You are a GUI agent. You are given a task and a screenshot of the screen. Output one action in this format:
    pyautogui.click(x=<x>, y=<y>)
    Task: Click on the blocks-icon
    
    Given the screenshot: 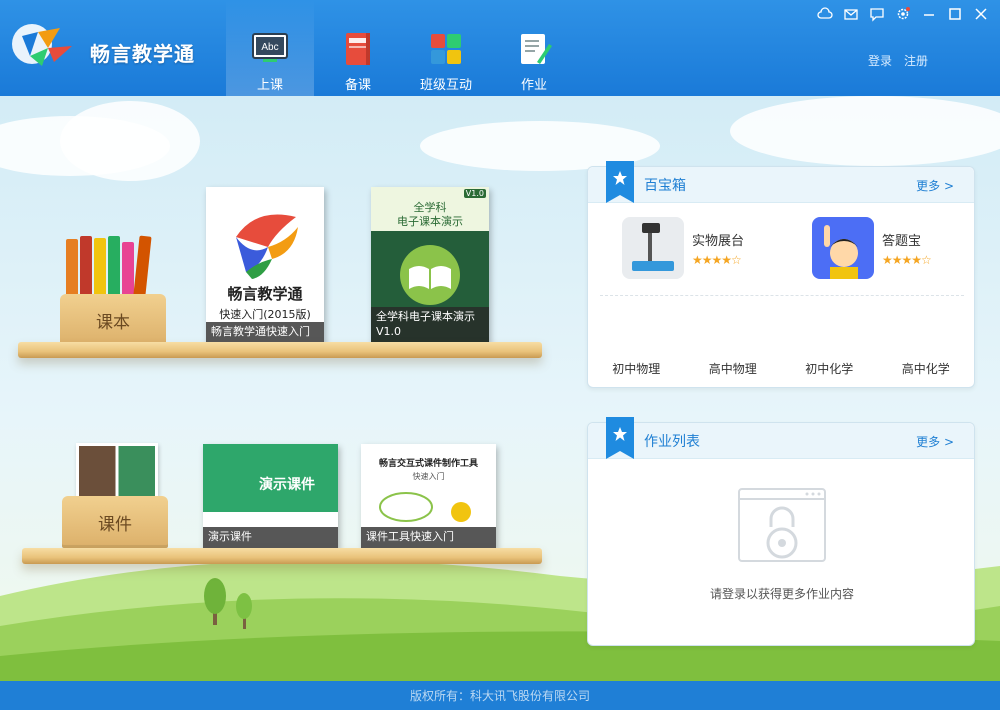 What is the action you would take?
    pyautogui.click(x=446, y=49)
    